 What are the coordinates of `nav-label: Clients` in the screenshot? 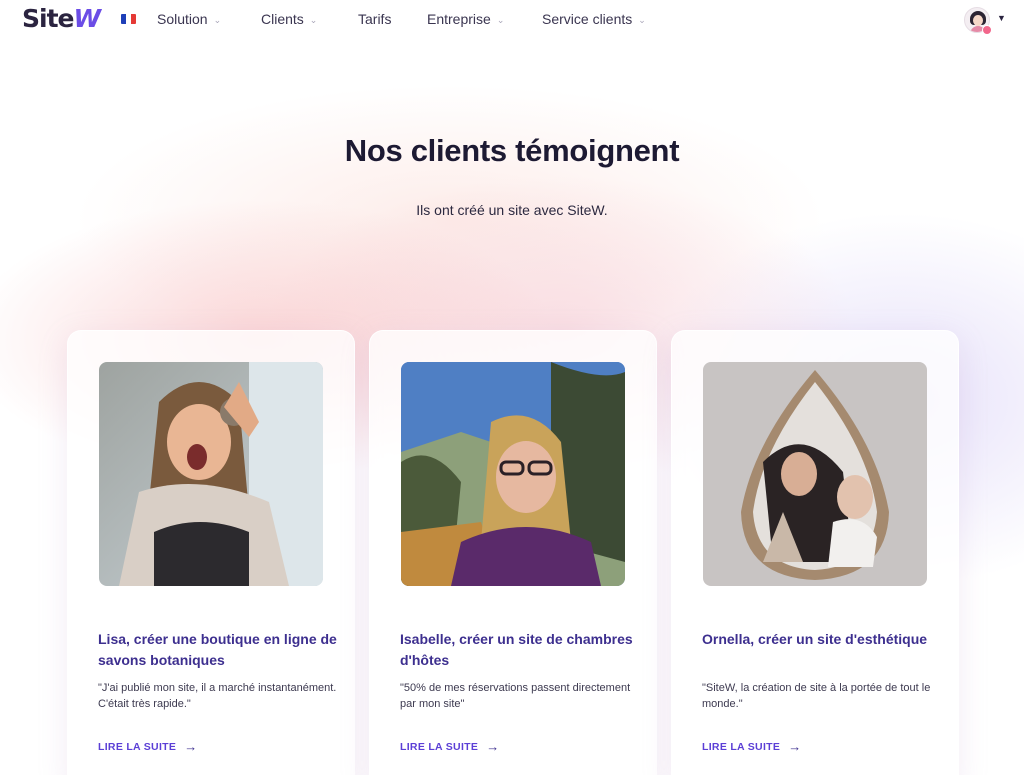 It's located at (282, 19).